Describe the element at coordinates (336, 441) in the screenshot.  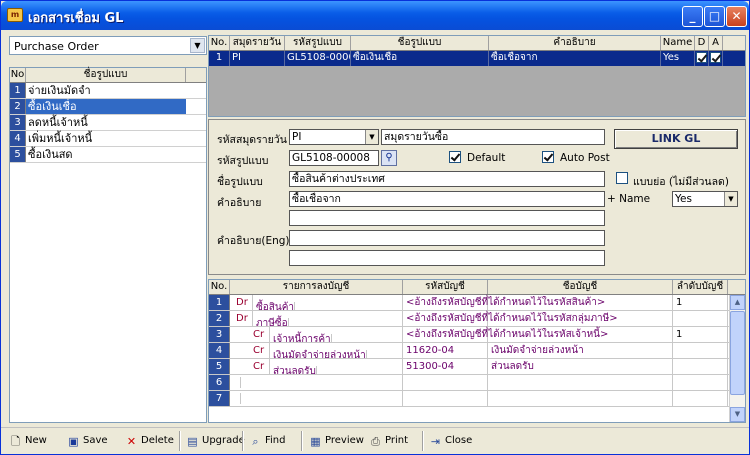
I see `preview-button: ▦ Preview` at that location.